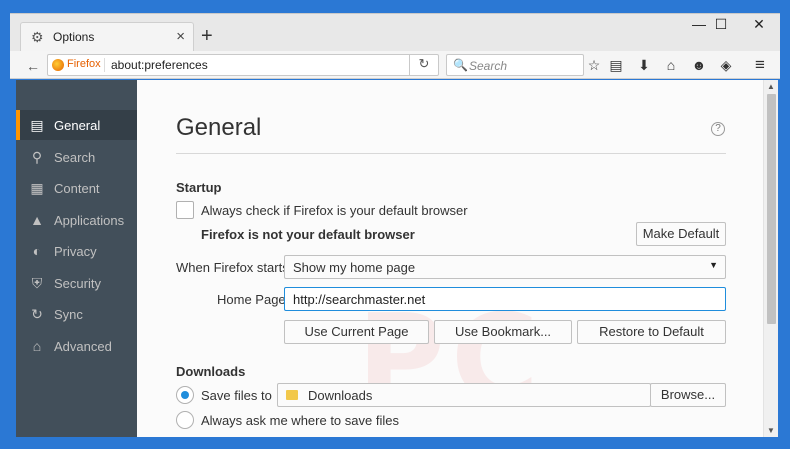  What do you see at coordinates (759, 24) in the screenshot?
I see `close-window-button: ✕` at bounding box center [759, 24].